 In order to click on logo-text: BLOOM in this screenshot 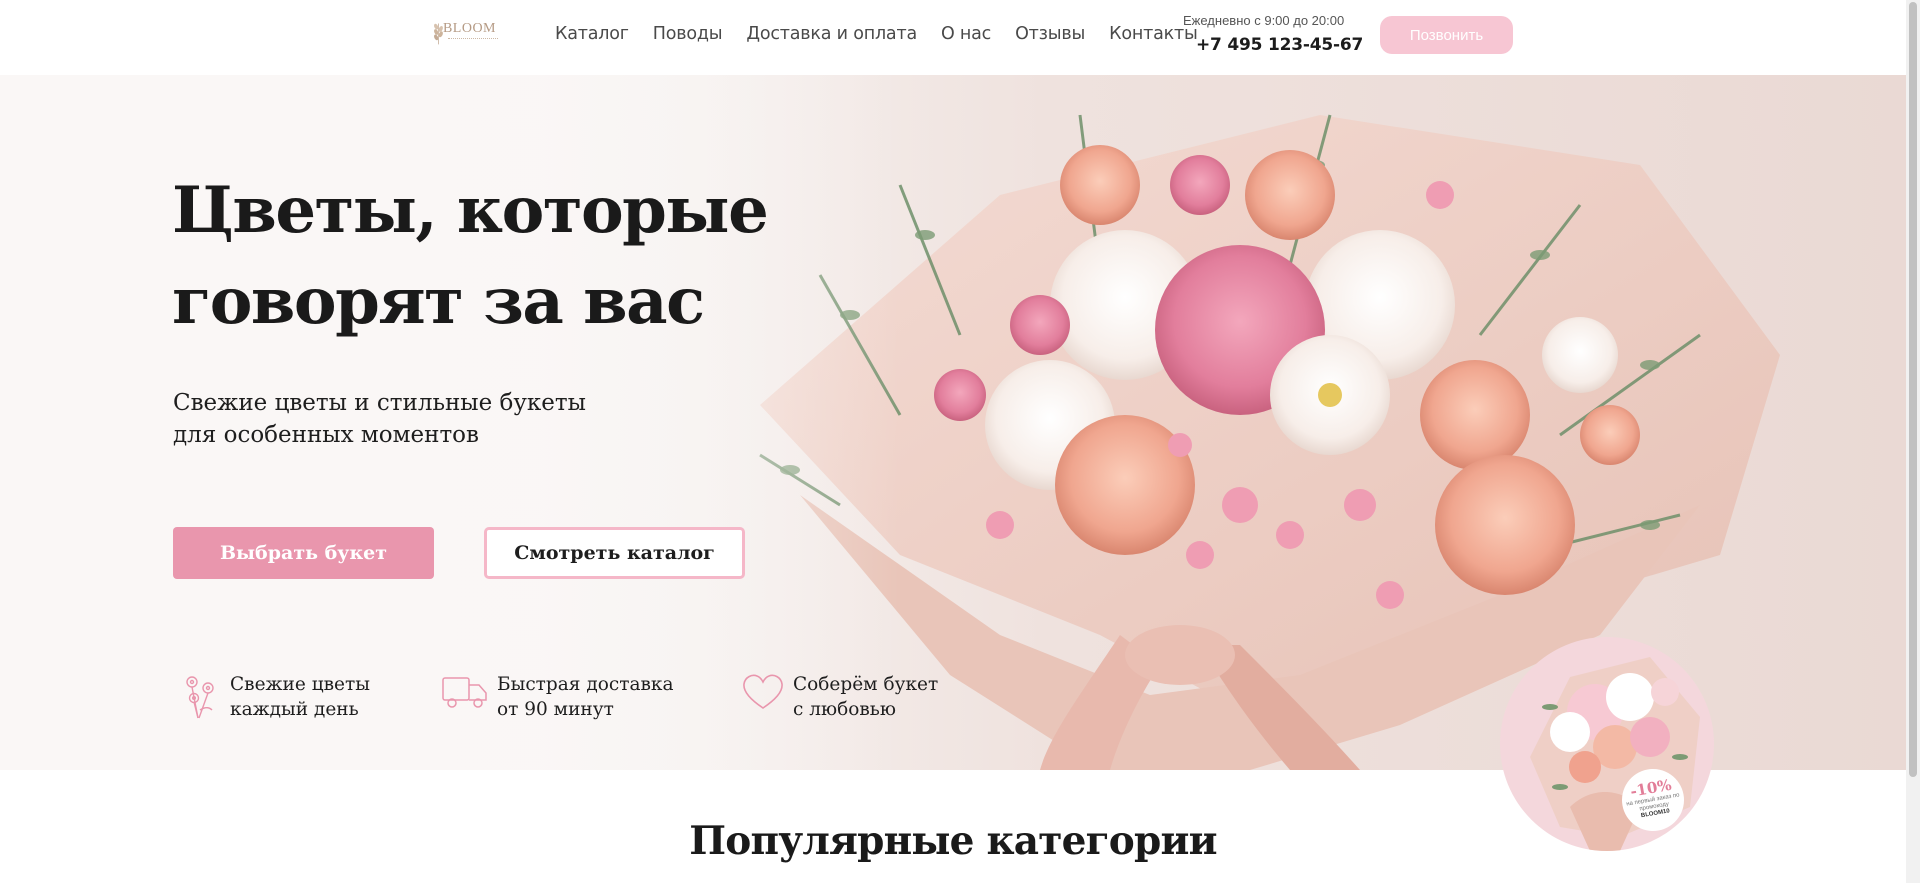, I will do `click(469, 28)`.